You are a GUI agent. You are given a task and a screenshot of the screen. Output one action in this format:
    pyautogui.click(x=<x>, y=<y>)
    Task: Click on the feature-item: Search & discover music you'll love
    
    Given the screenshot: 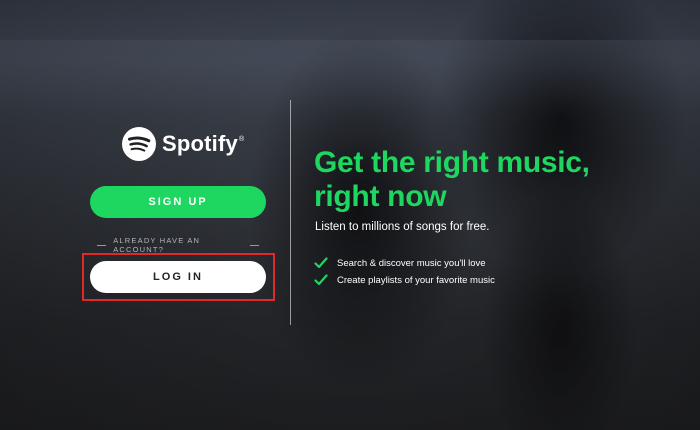 What is the action you would take?
    pyautogui.click(x=404, y=263)
    